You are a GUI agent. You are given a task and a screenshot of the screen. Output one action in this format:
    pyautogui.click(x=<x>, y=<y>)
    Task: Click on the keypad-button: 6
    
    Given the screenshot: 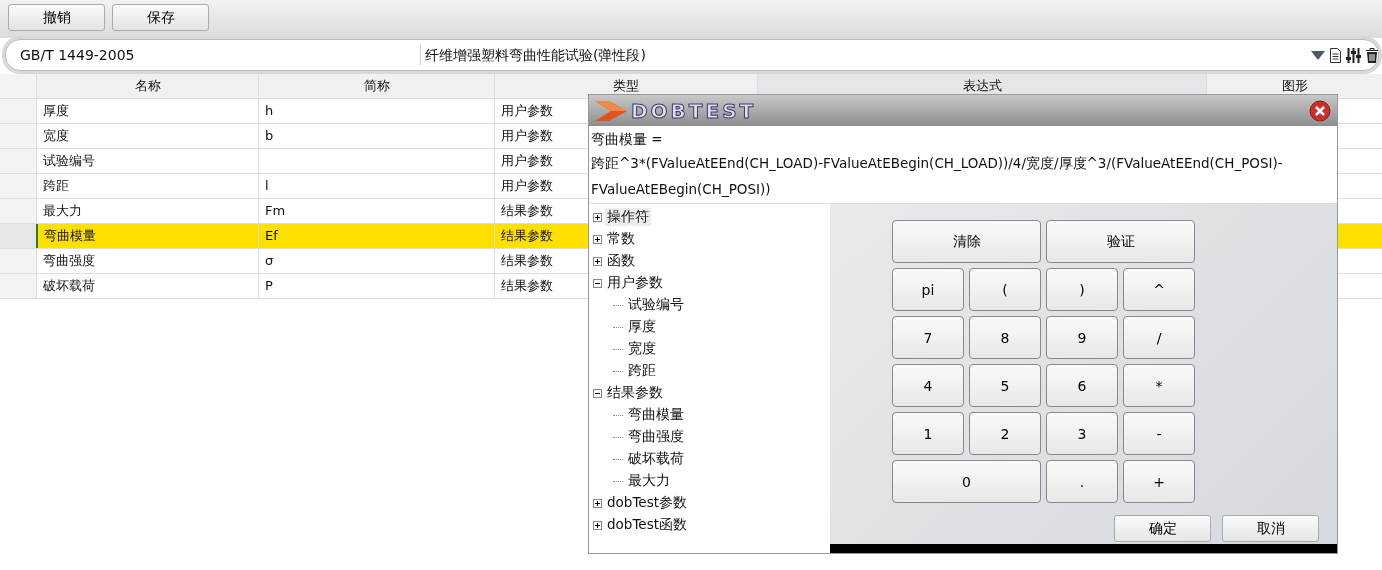 What is the action you would take?
    pyautogui.click(x=1082, y=385)
    